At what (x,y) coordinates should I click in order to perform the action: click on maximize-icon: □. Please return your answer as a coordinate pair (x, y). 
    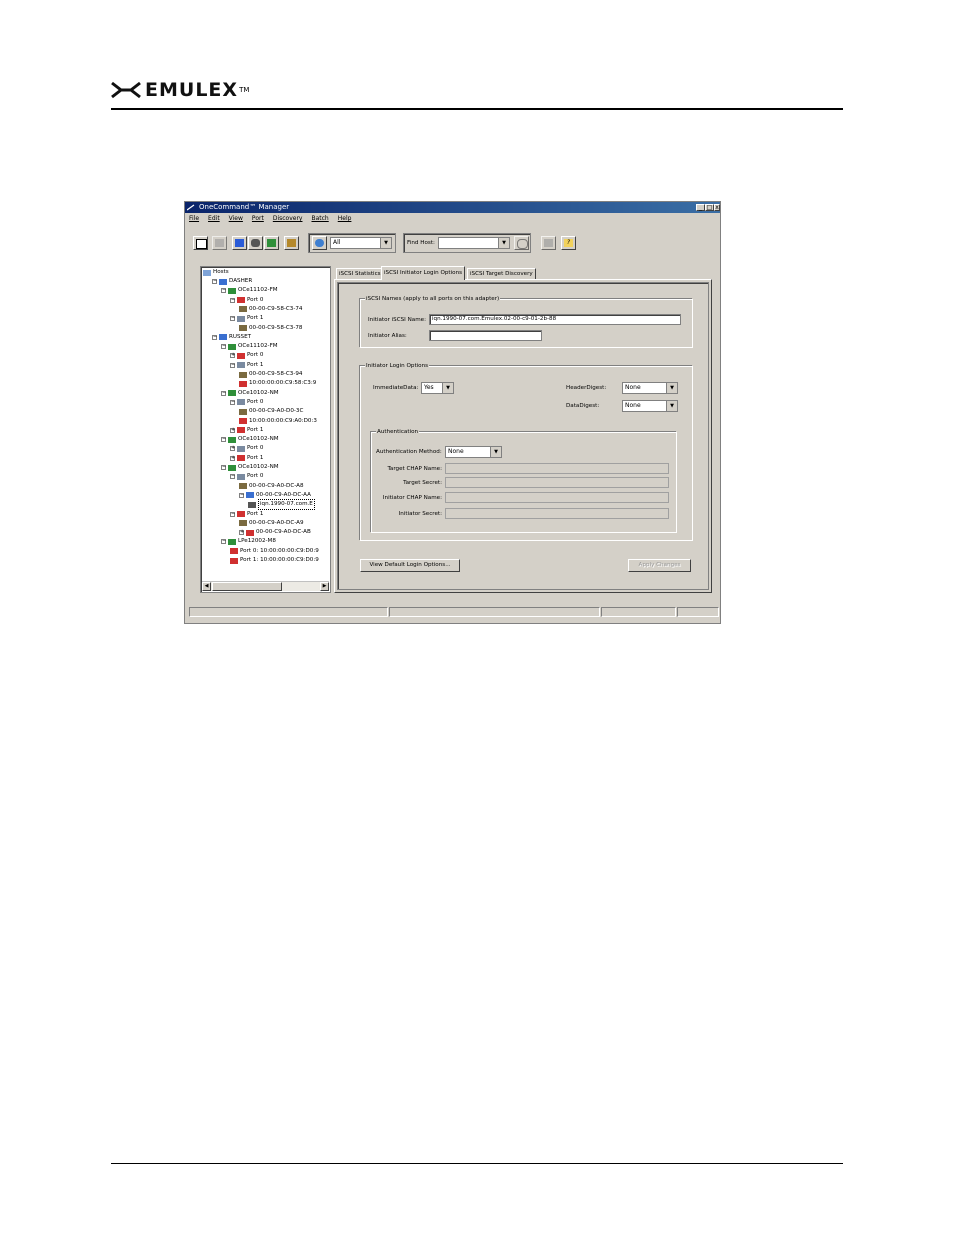
    Looking at the image, I should click on (709, 207).